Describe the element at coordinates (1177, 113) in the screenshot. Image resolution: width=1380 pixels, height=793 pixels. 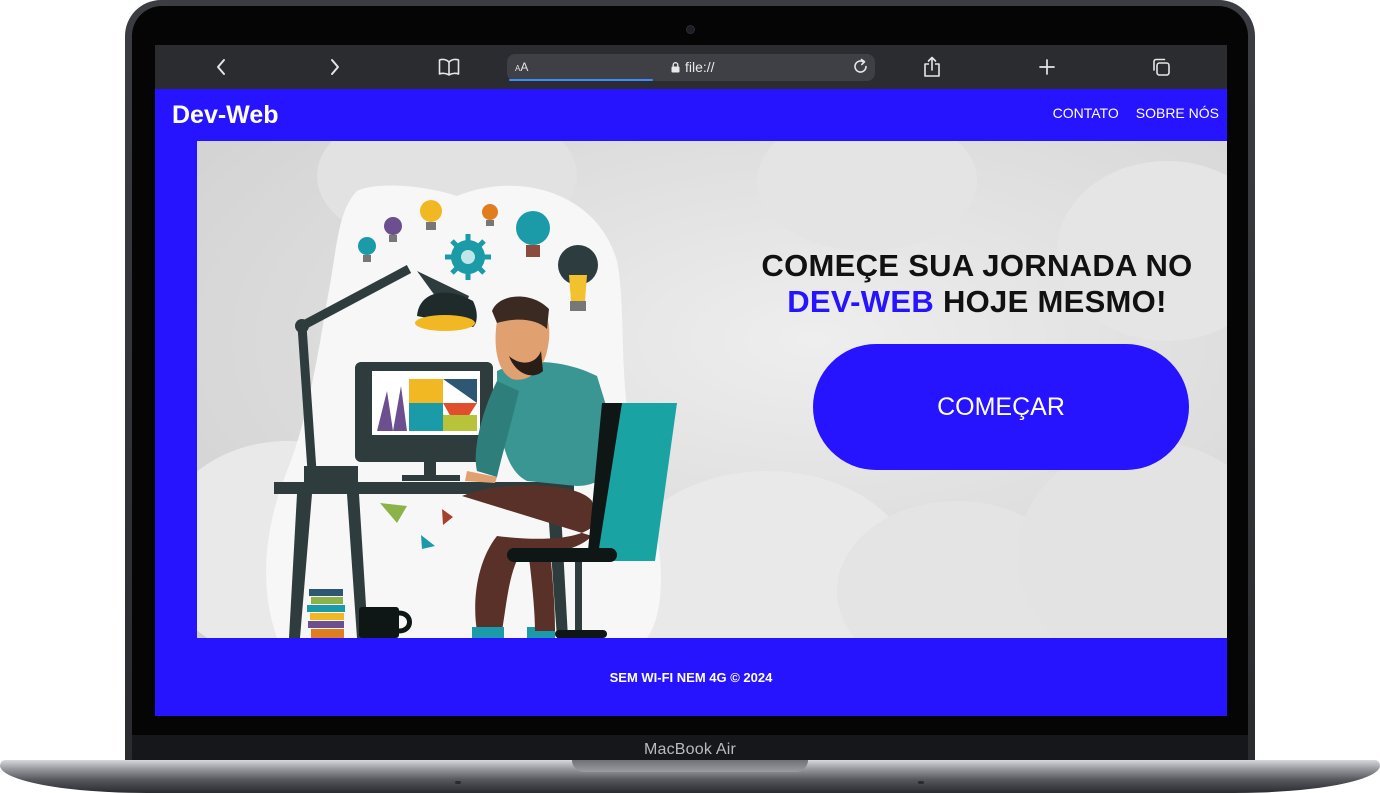
I see `nav-link-sobre-nos: SOBRE NÓS` at that location.